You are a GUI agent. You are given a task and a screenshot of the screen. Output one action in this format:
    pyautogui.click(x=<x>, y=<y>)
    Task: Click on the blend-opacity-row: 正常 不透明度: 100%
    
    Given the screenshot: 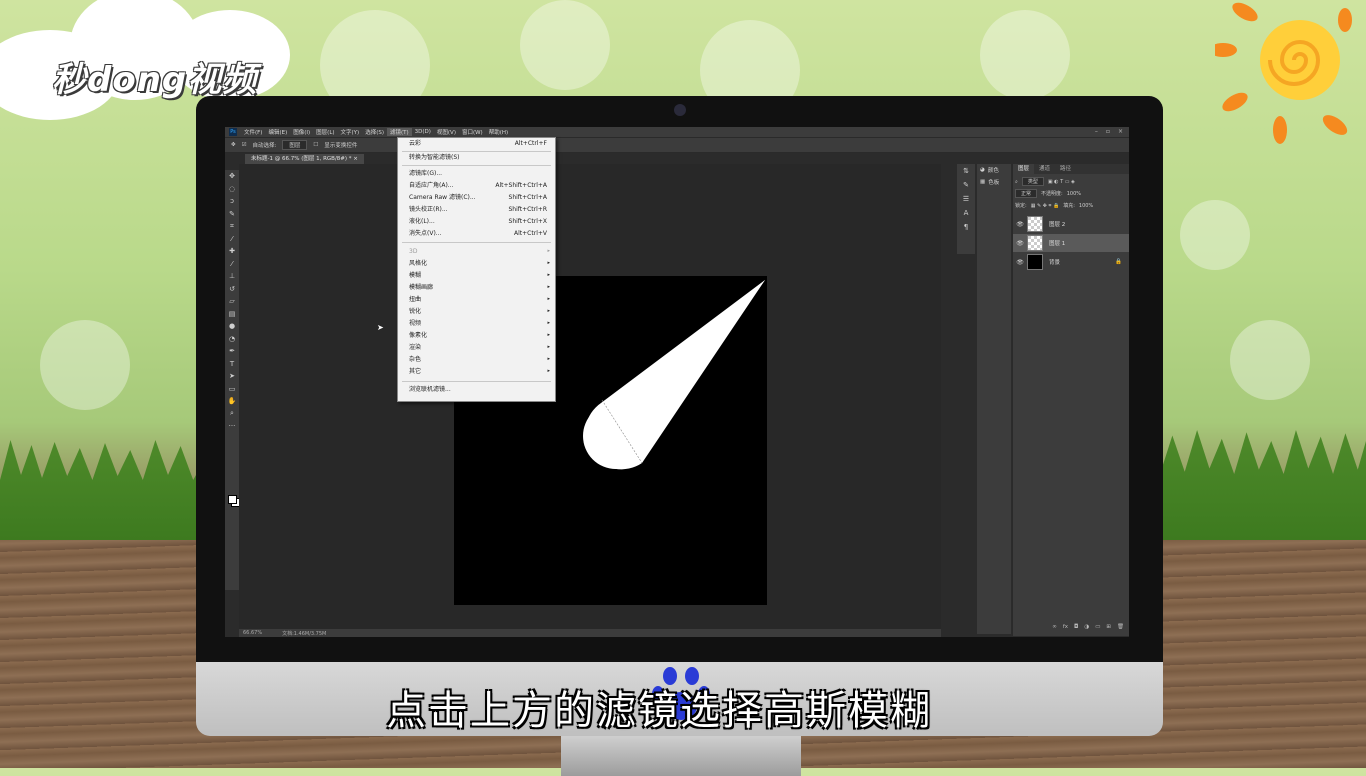 What is the action you would take?
    pyautogui.click(x=1071, y=193)
    